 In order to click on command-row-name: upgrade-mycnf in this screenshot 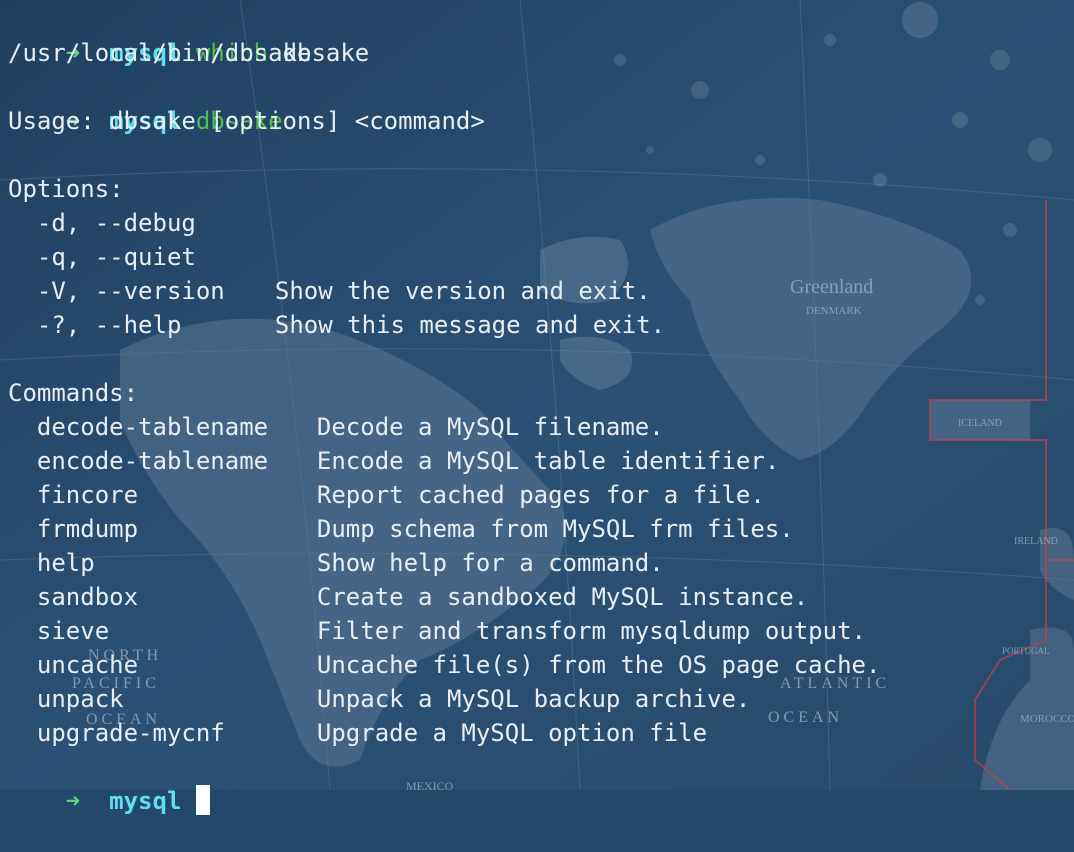, I will do `click(130, 733)`.